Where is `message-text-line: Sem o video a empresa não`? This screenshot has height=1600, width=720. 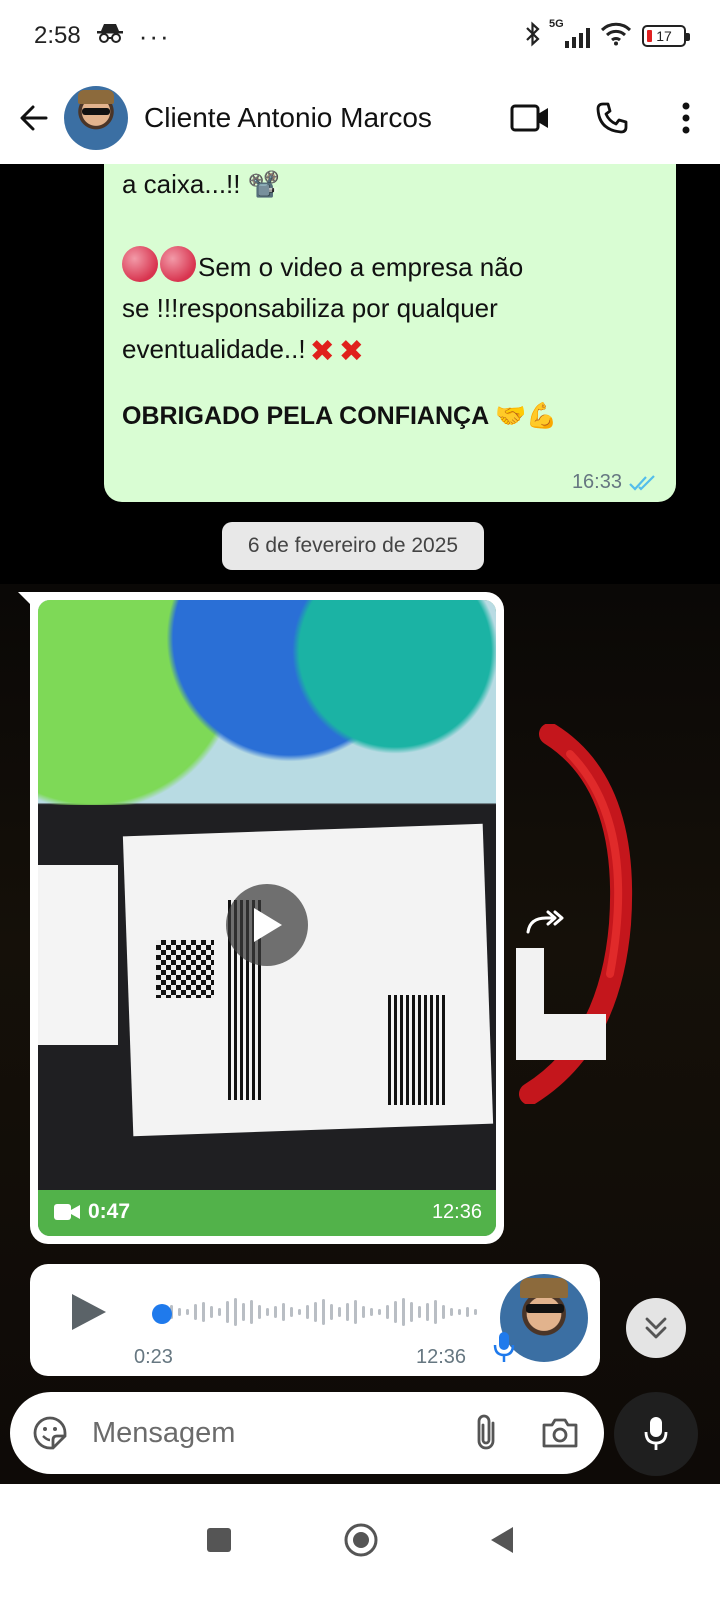
message-text-line: Sem o video a empresa não is located at coordinates (361, 267).